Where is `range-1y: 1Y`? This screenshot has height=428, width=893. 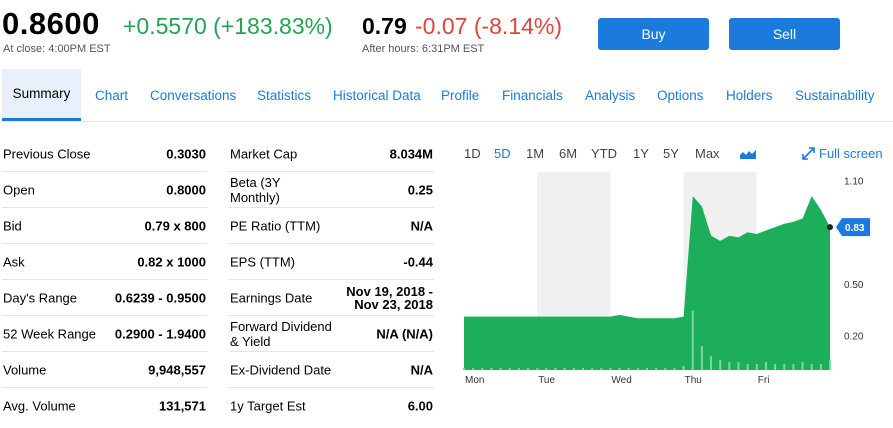 range-1y: 1Y is located at coordinates (641, 153).